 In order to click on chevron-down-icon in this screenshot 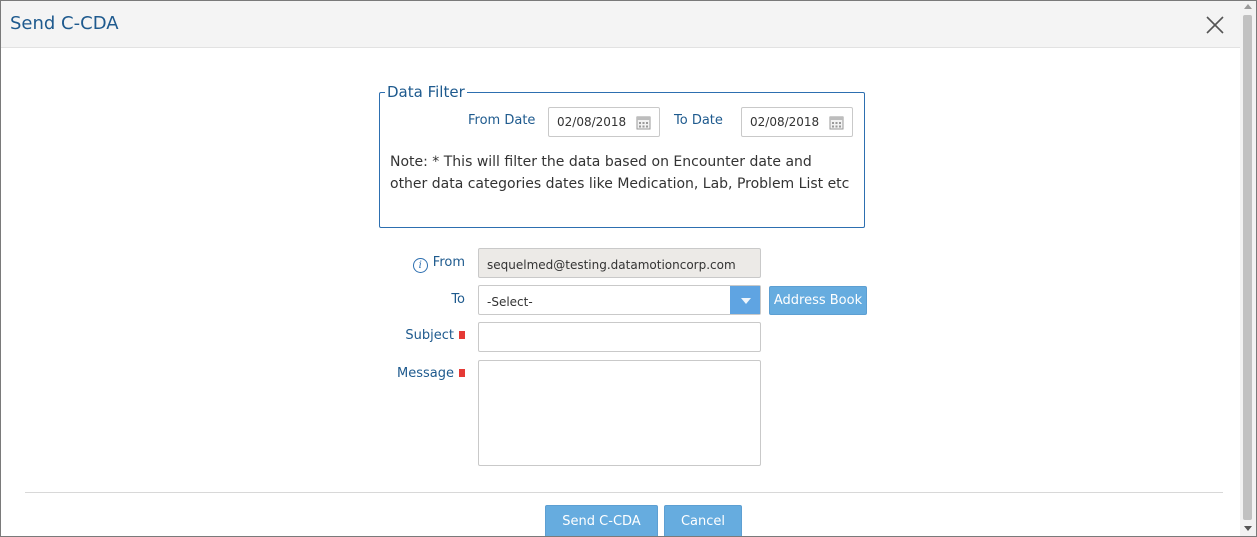, I will do `click(745, 300)`.